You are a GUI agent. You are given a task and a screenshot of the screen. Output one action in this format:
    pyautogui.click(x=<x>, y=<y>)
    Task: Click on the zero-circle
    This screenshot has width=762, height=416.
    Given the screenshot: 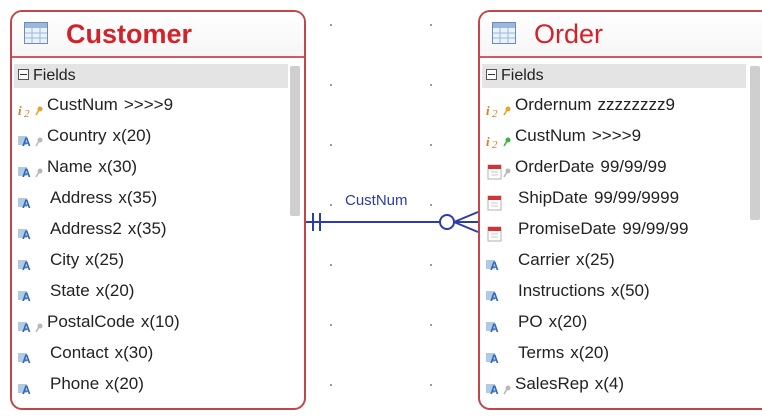 What is the action you would take?
    pyautogui.click(x=447, y=222)
    